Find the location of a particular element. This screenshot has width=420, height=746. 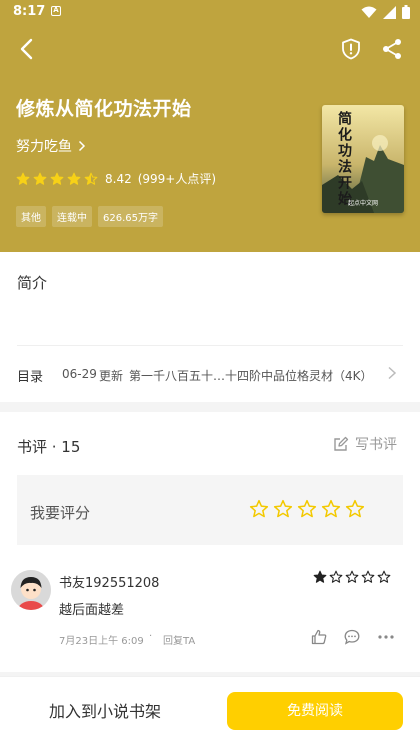

tag-wordcount: 626.65万字 is located at coordinates (130, 216).